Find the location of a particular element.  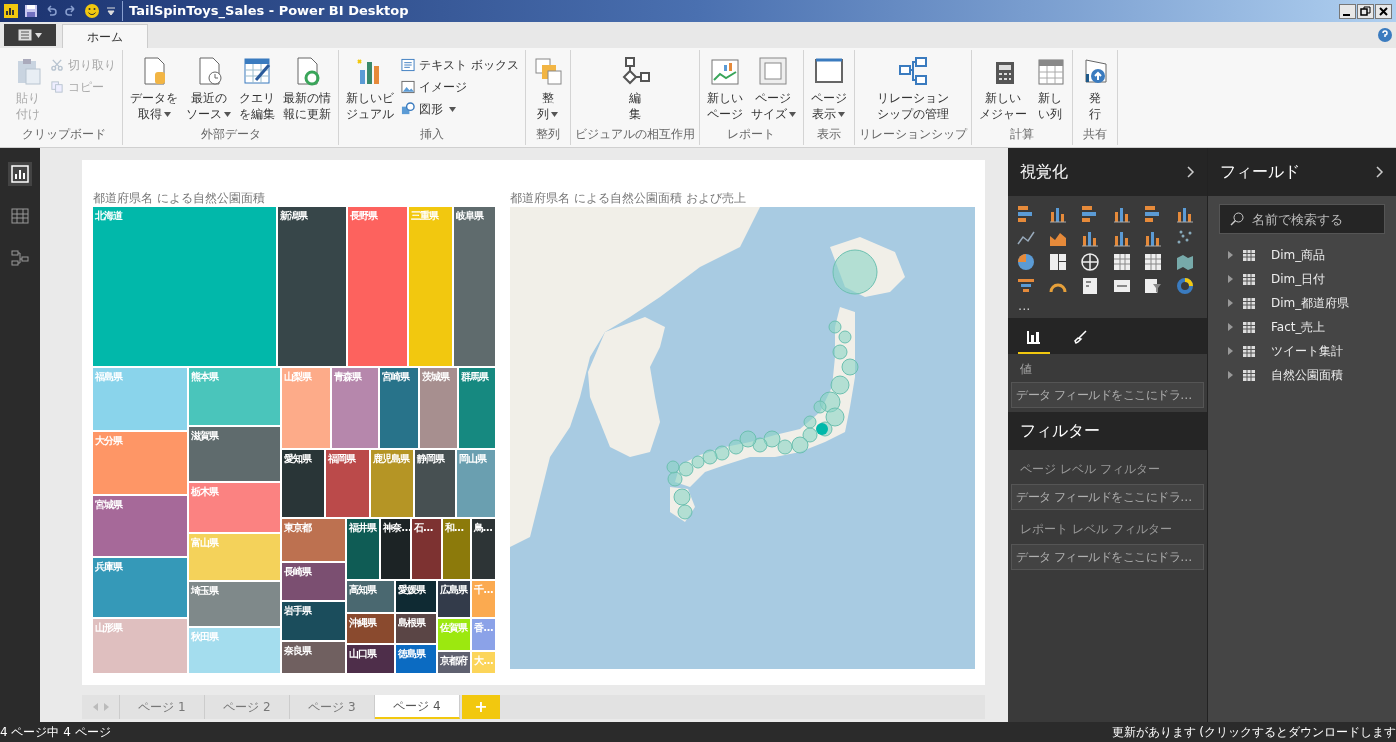

treemap-tile: 徳島県 is located at coordinates (416, 659).